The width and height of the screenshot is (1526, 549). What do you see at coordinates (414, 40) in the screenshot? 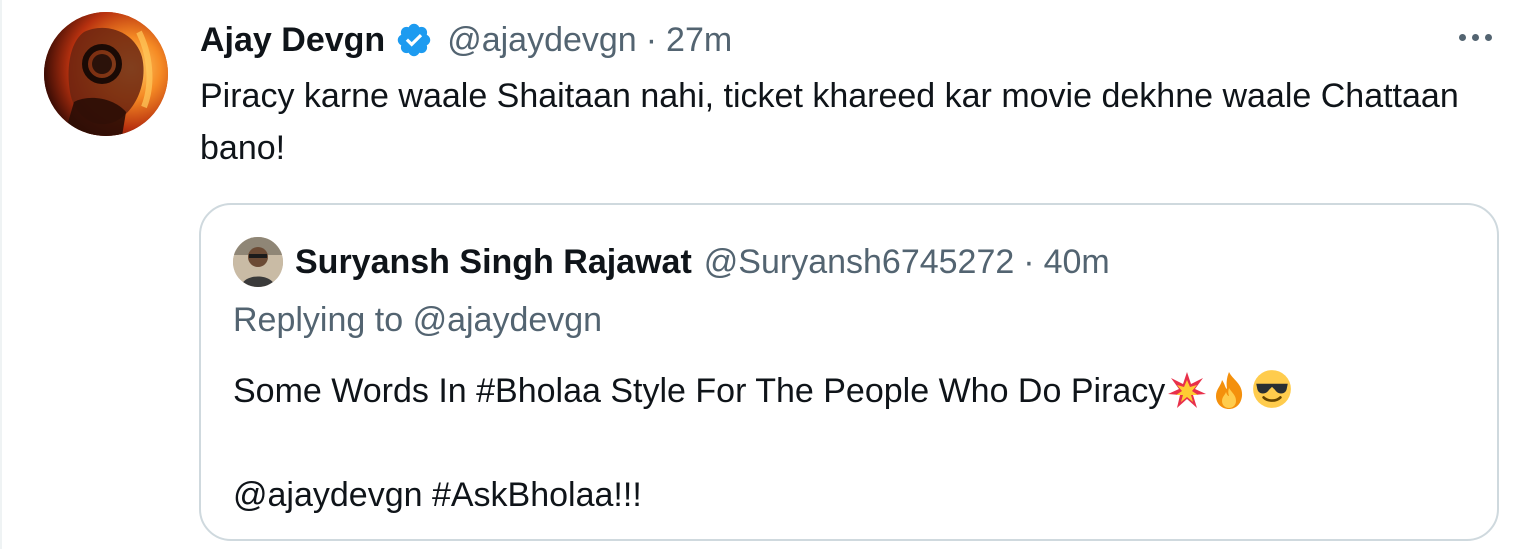
I see `verified-badge-icon` at bounding box center [414, 40].